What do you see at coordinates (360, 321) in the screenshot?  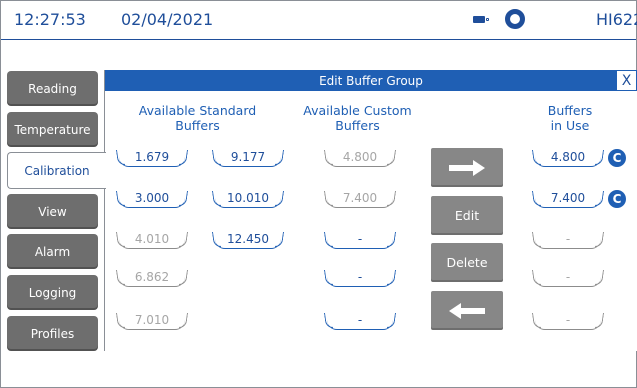 I see `custom-buffer-empty-5: -` at bounding box center [360, 321].